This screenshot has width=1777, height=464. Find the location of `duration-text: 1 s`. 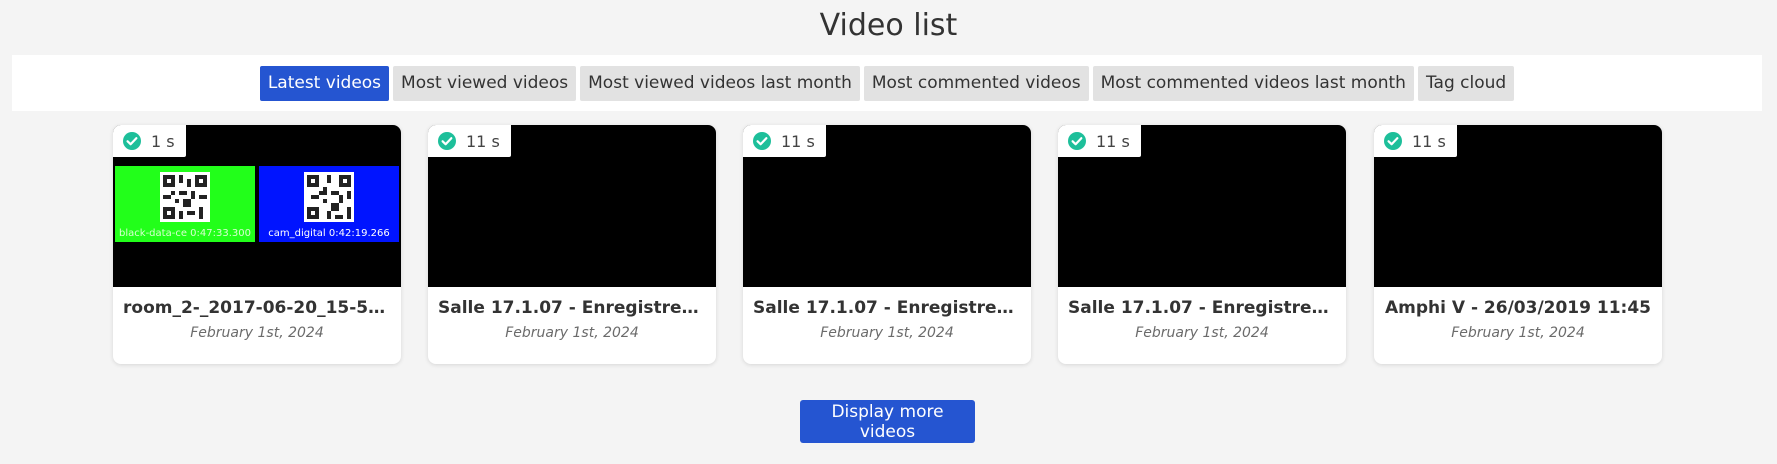

duration-text: 1 s is located at coordinates (163, 141).